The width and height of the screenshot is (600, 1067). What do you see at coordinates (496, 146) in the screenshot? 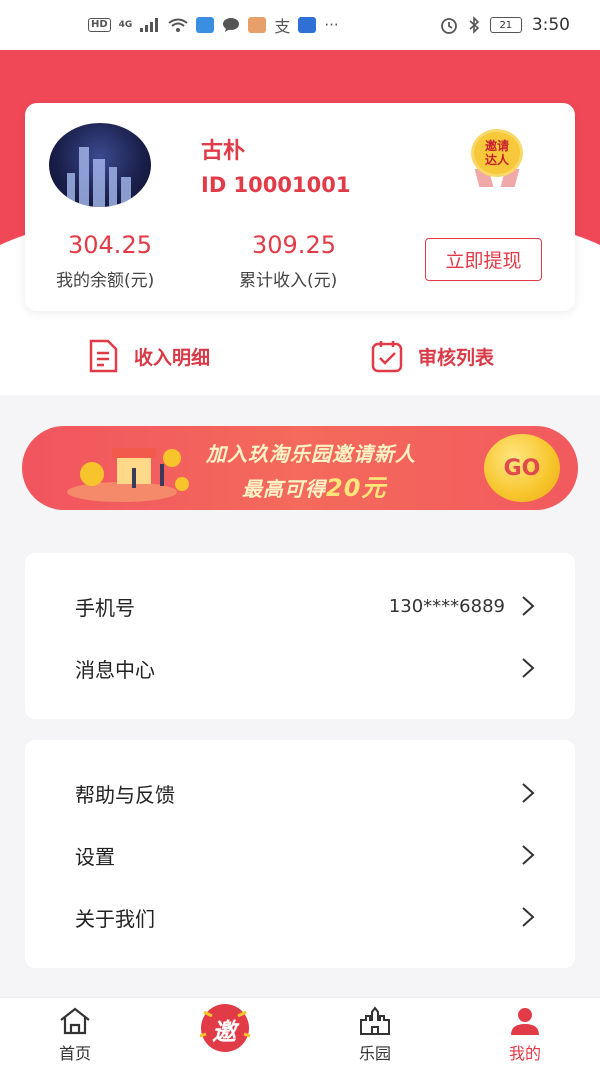
I see `badge-line-1: 邀请` at bounding box center [496, 146].